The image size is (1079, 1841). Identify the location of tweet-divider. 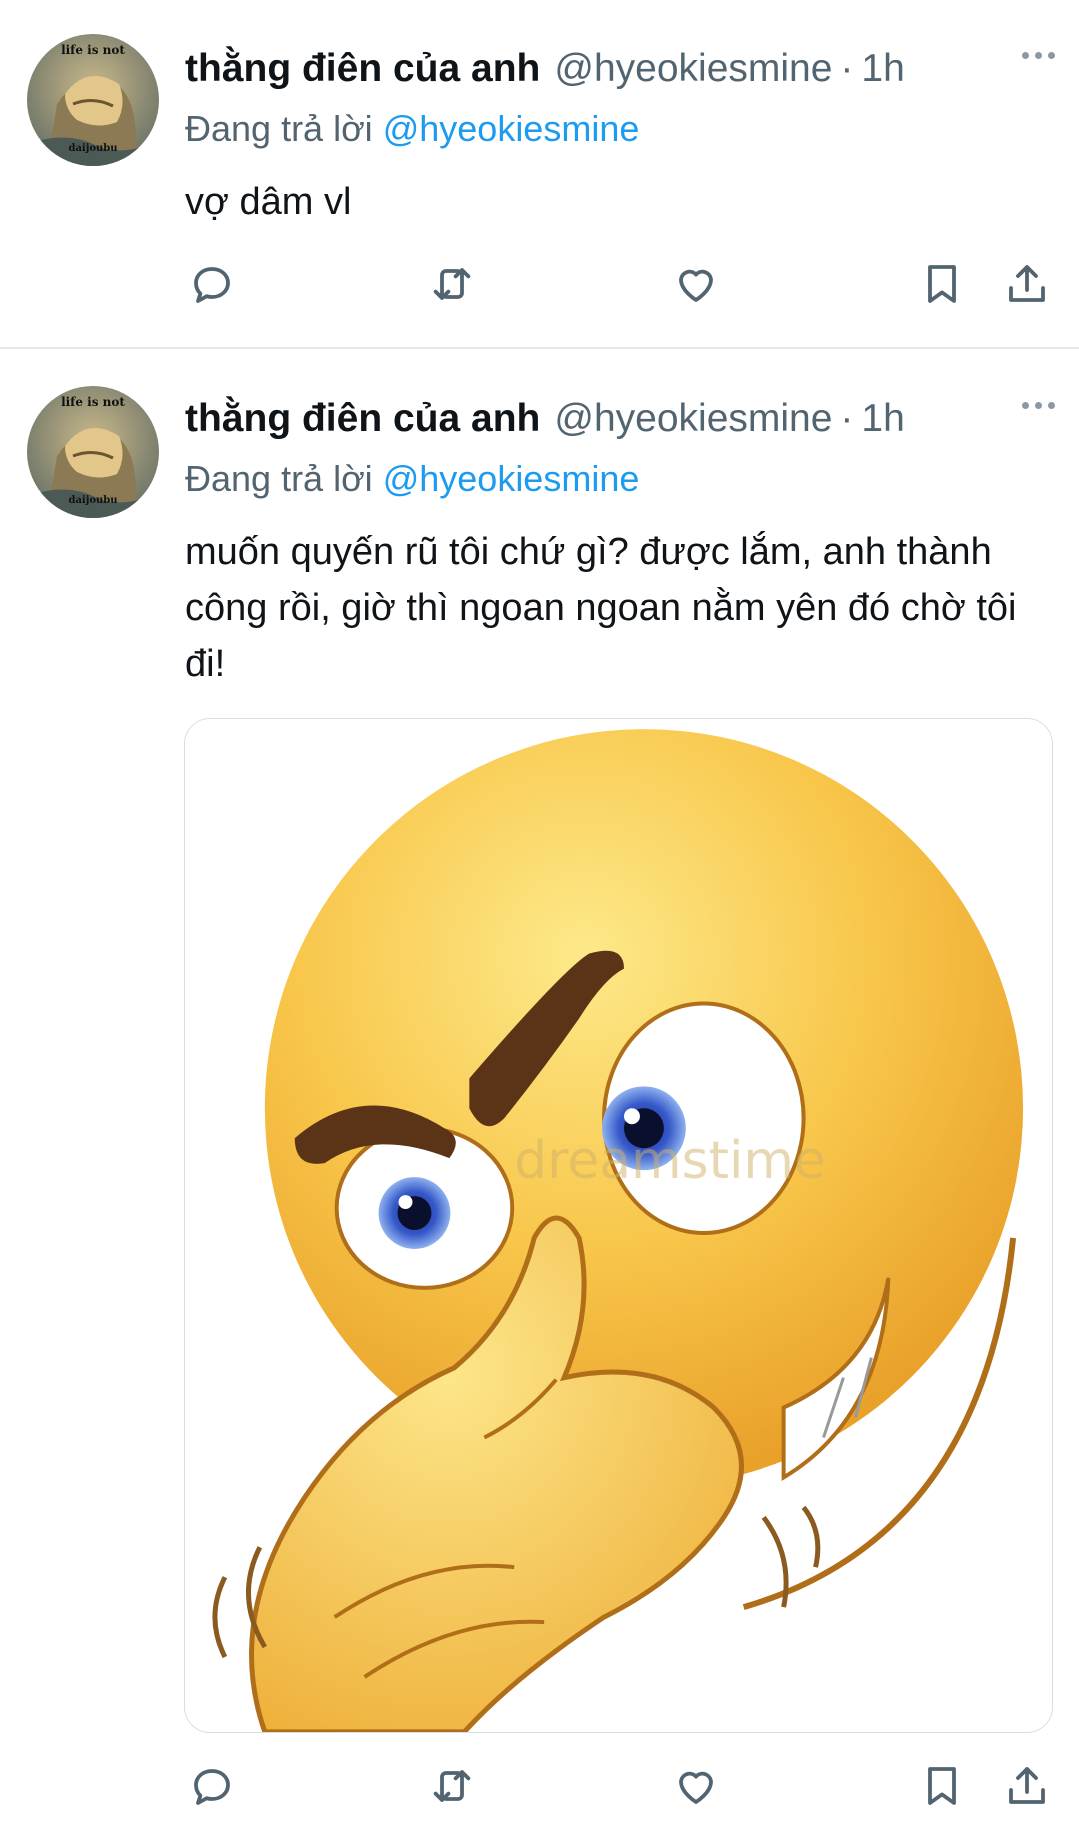
(539, 348).